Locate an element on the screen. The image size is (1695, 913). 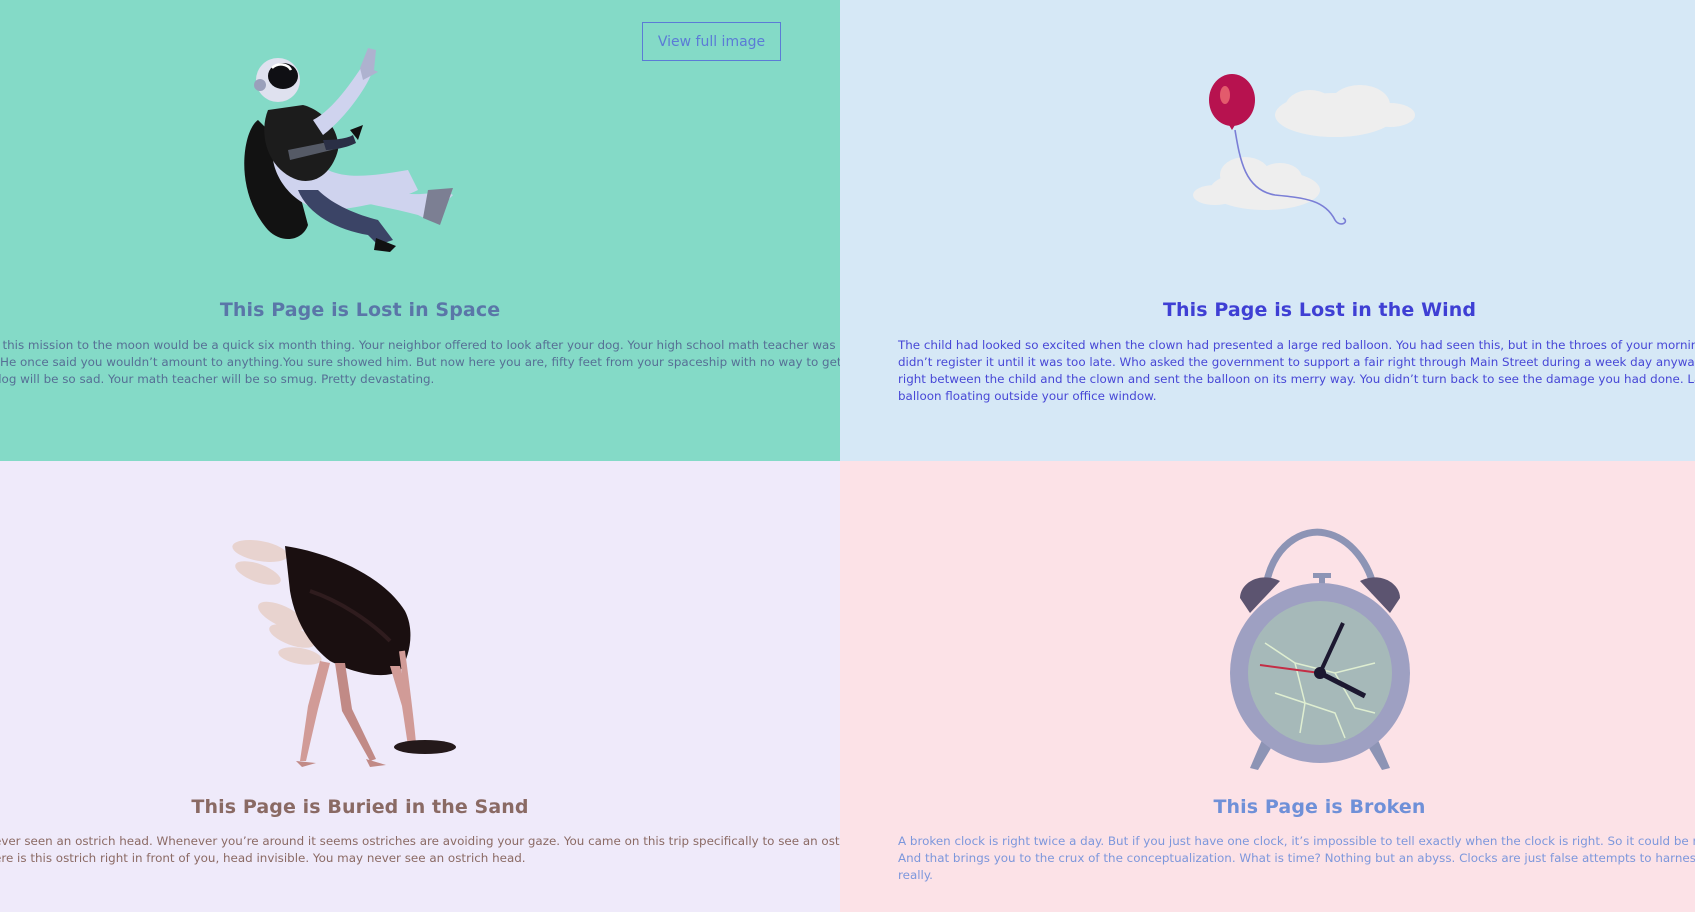
page-title: This Page is Lost in Space is located at coordinates (360, 310).